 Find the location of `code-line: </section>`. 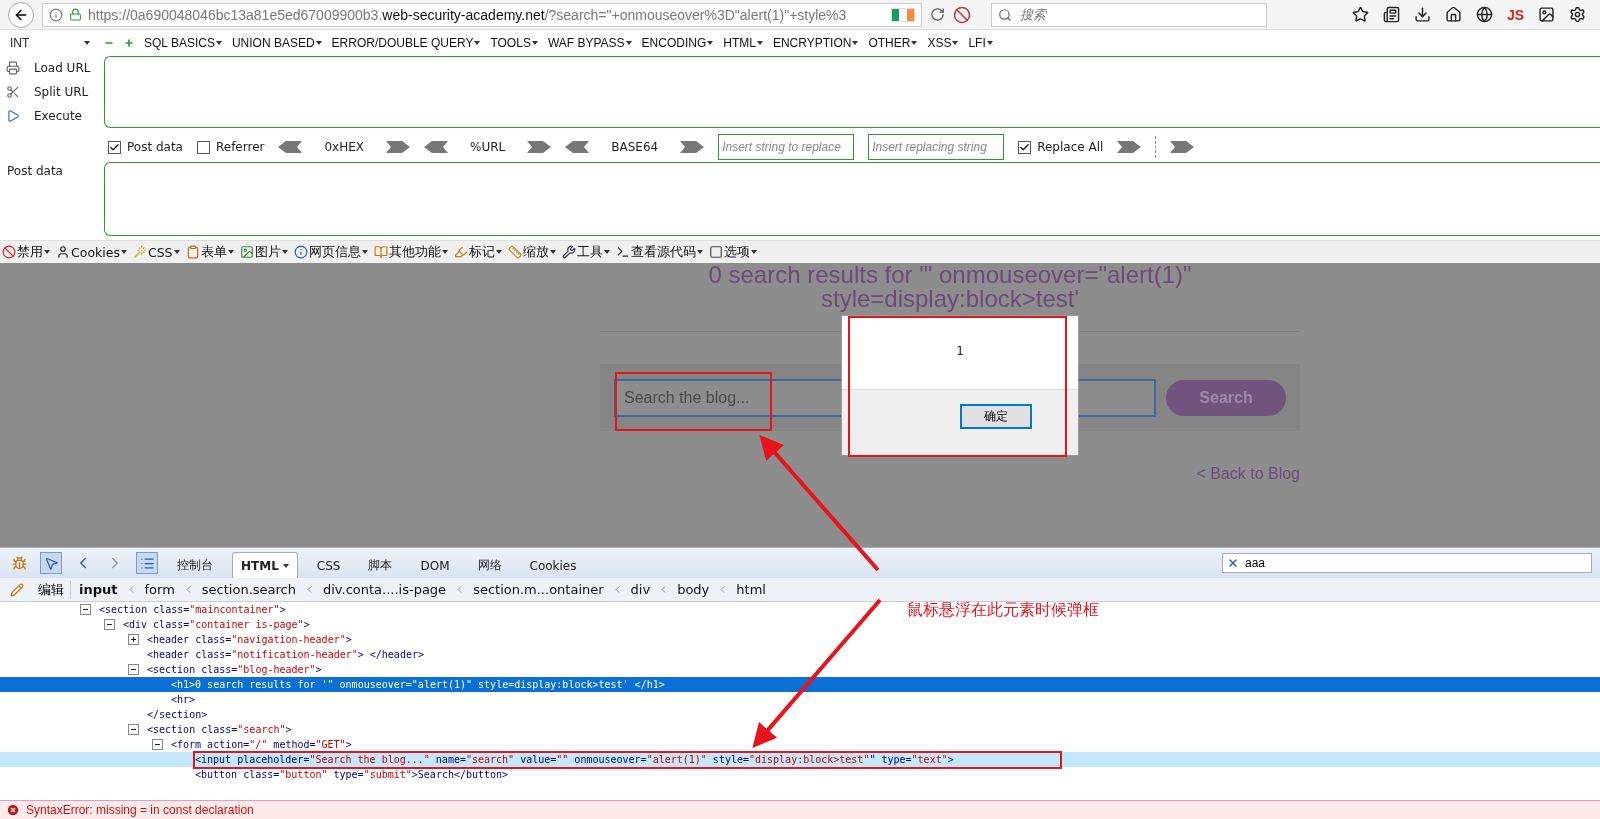

code-line: </section> is located at coordinates (177, 714).